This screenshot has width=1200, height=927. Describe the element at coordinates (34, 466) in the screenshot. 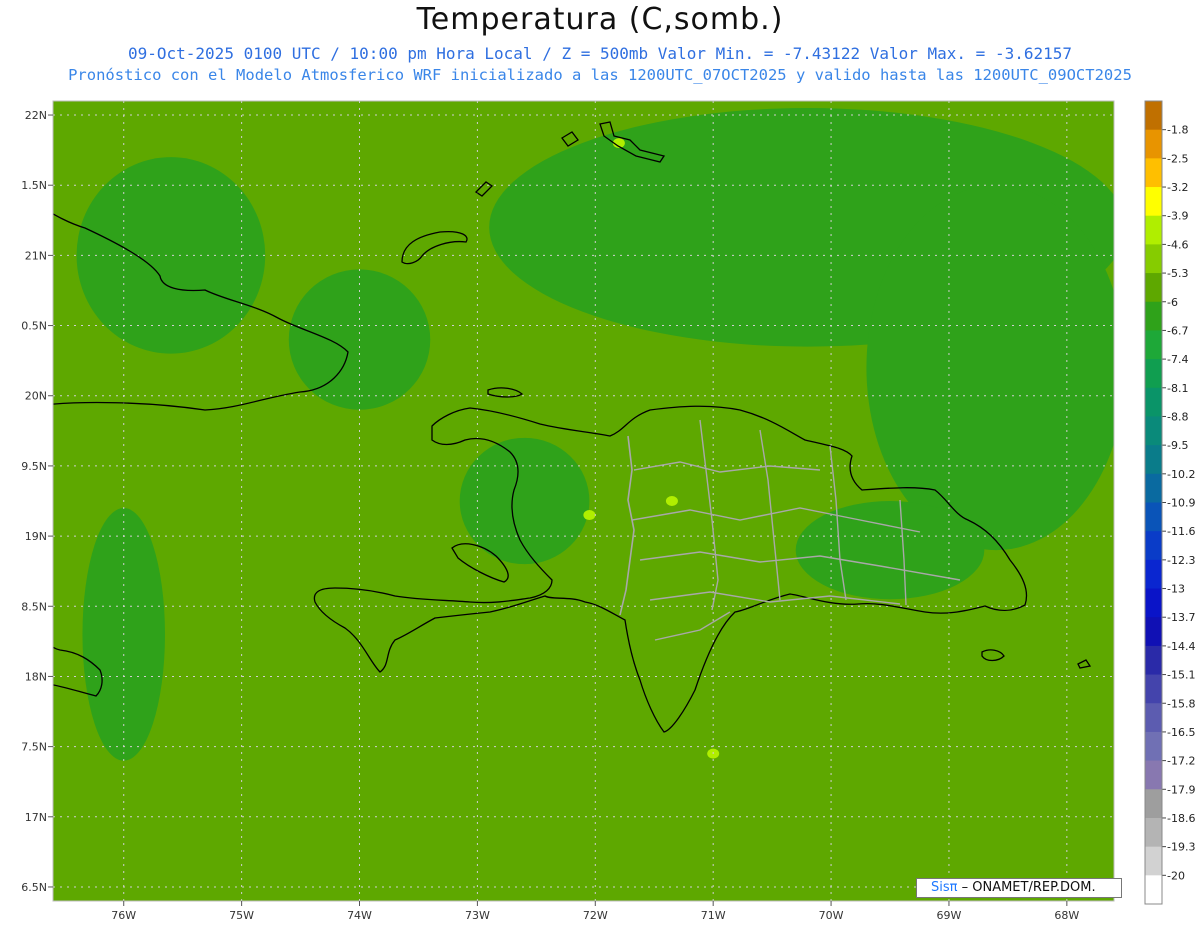

I see `lat-tick-label: 9.5N` at that location.